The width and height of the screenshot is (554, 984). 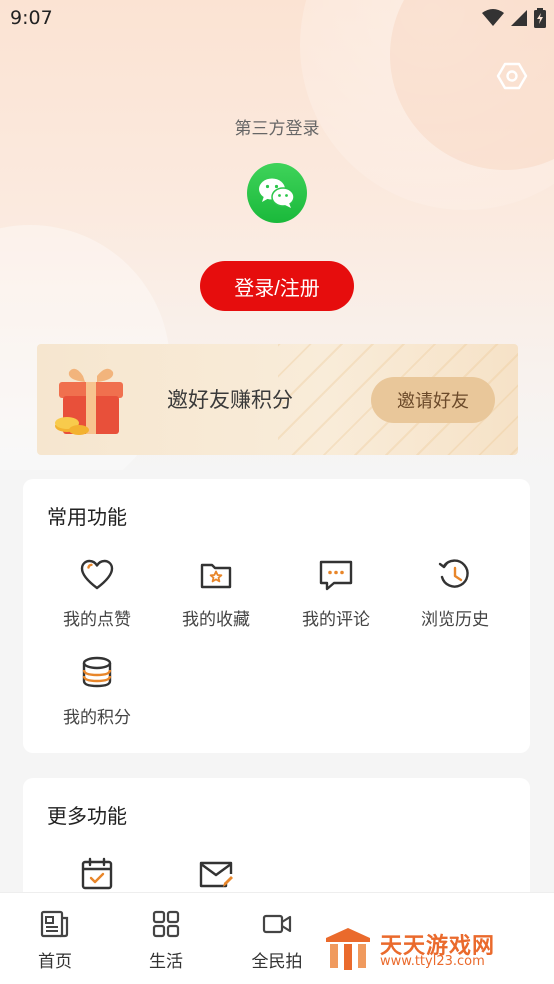 I want to click on wifi-icon, so click(x=493, y=17).